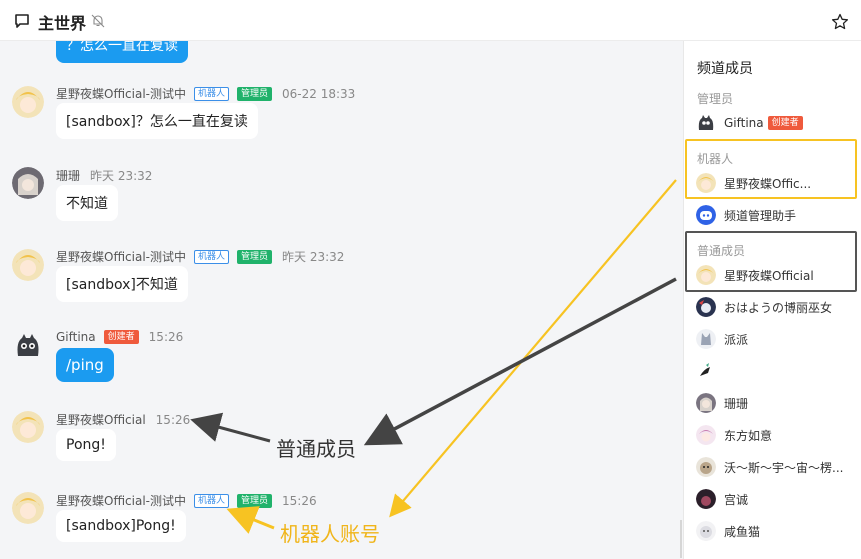  I want to click on member-item: 东方如意, so click(734, 435).